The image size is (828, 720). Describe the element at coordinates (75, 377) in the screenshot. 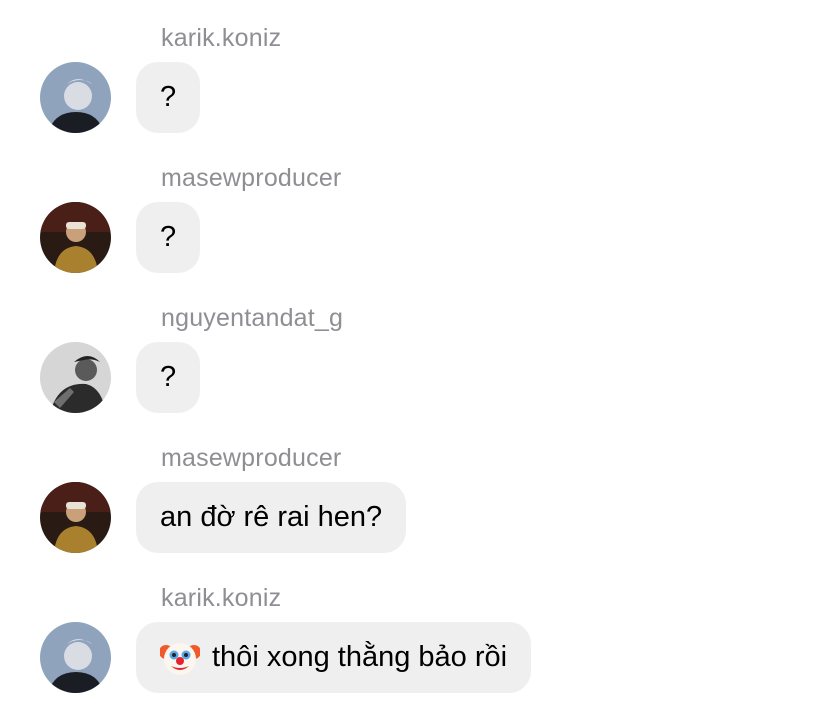

I see `avatar-nguyentandat` at that location.